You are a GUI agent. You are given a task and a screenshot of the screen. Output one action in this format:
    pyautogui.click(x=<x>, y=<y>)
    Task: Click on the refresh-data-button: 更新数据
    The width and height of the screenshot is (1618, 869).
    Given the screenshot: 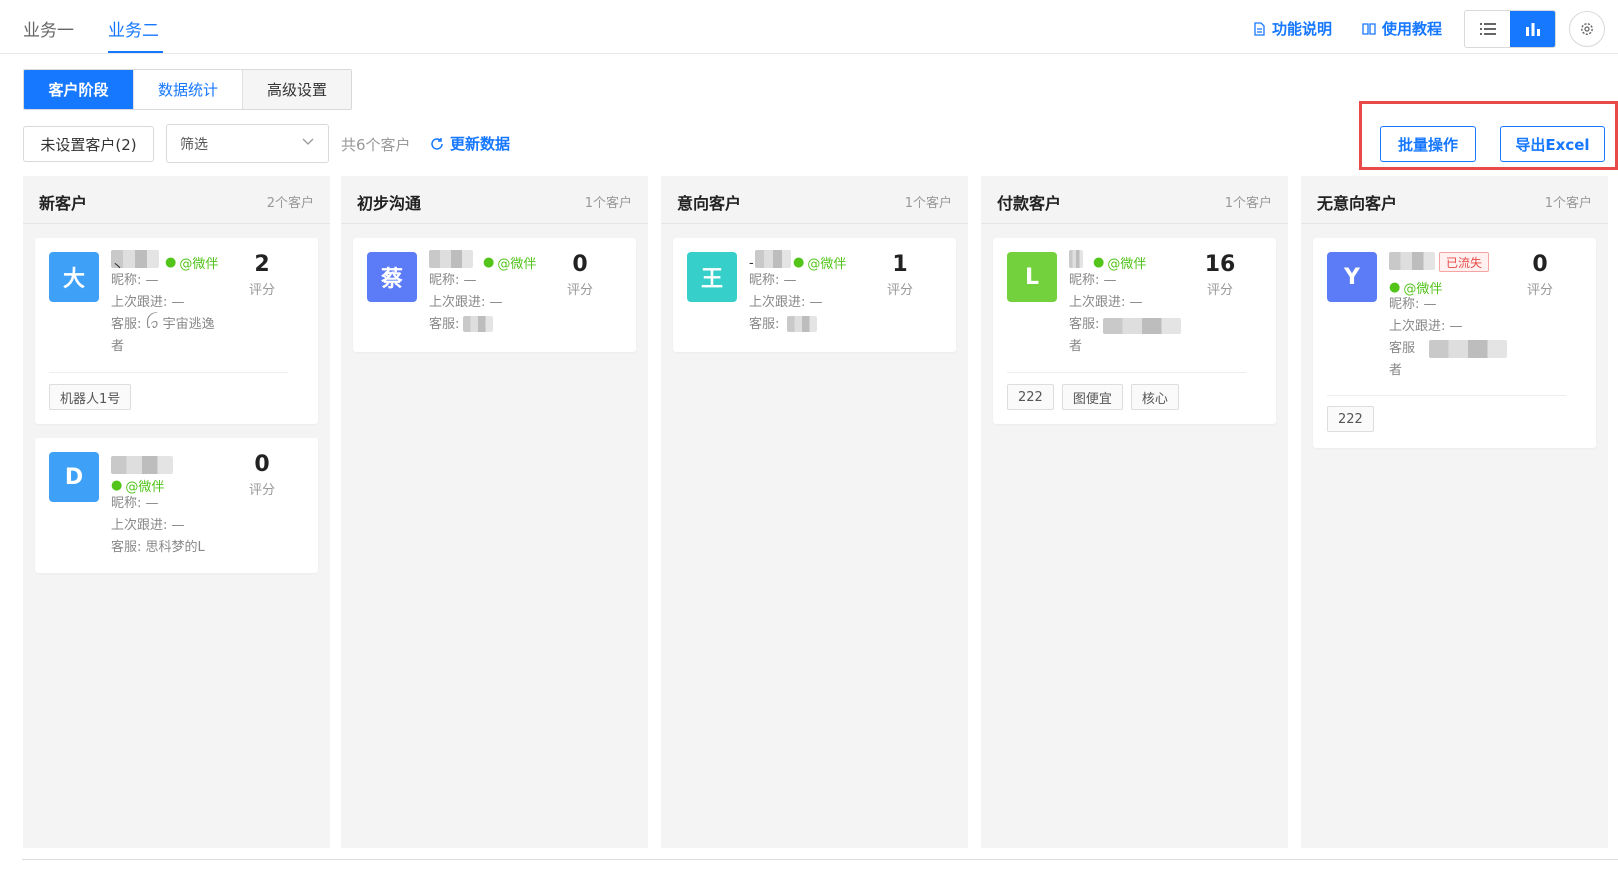 What is the action you would take?
    pyautogui.click(x=470, y=143)
    